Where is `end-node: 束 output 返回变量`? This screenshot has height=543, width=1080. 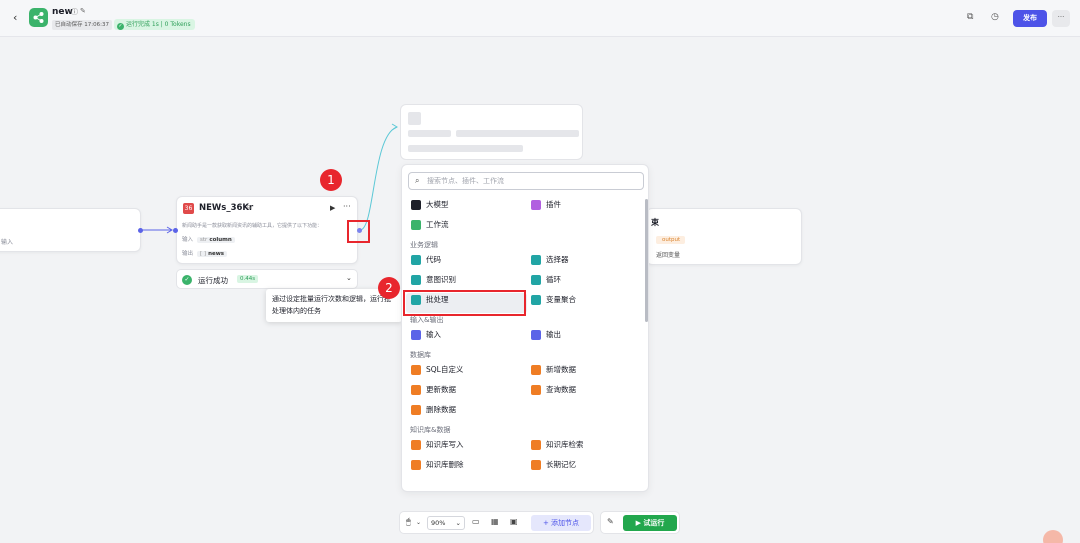
end-node: 束 output 返回变量 is located at coordinates (724, 236).